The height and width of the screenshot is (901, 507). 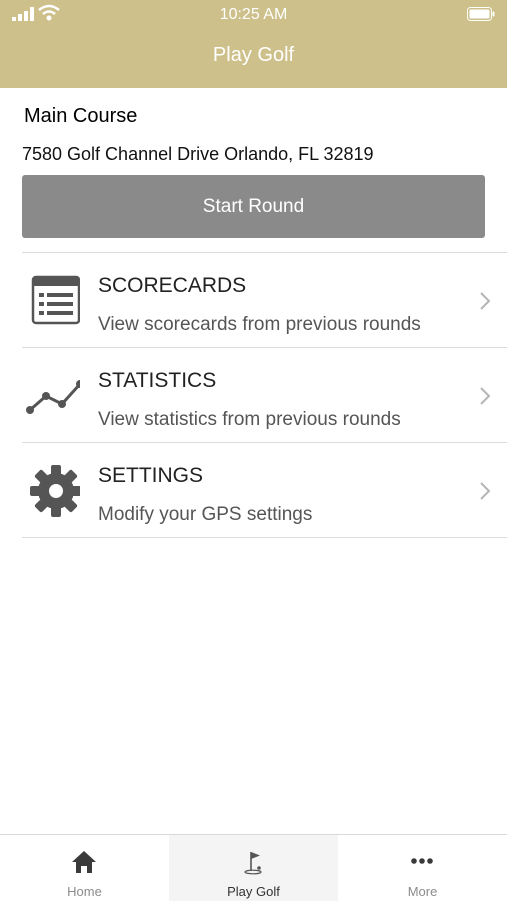 I want to click on tab-bar: Home Play Golf More, so click(x=253, y=867).